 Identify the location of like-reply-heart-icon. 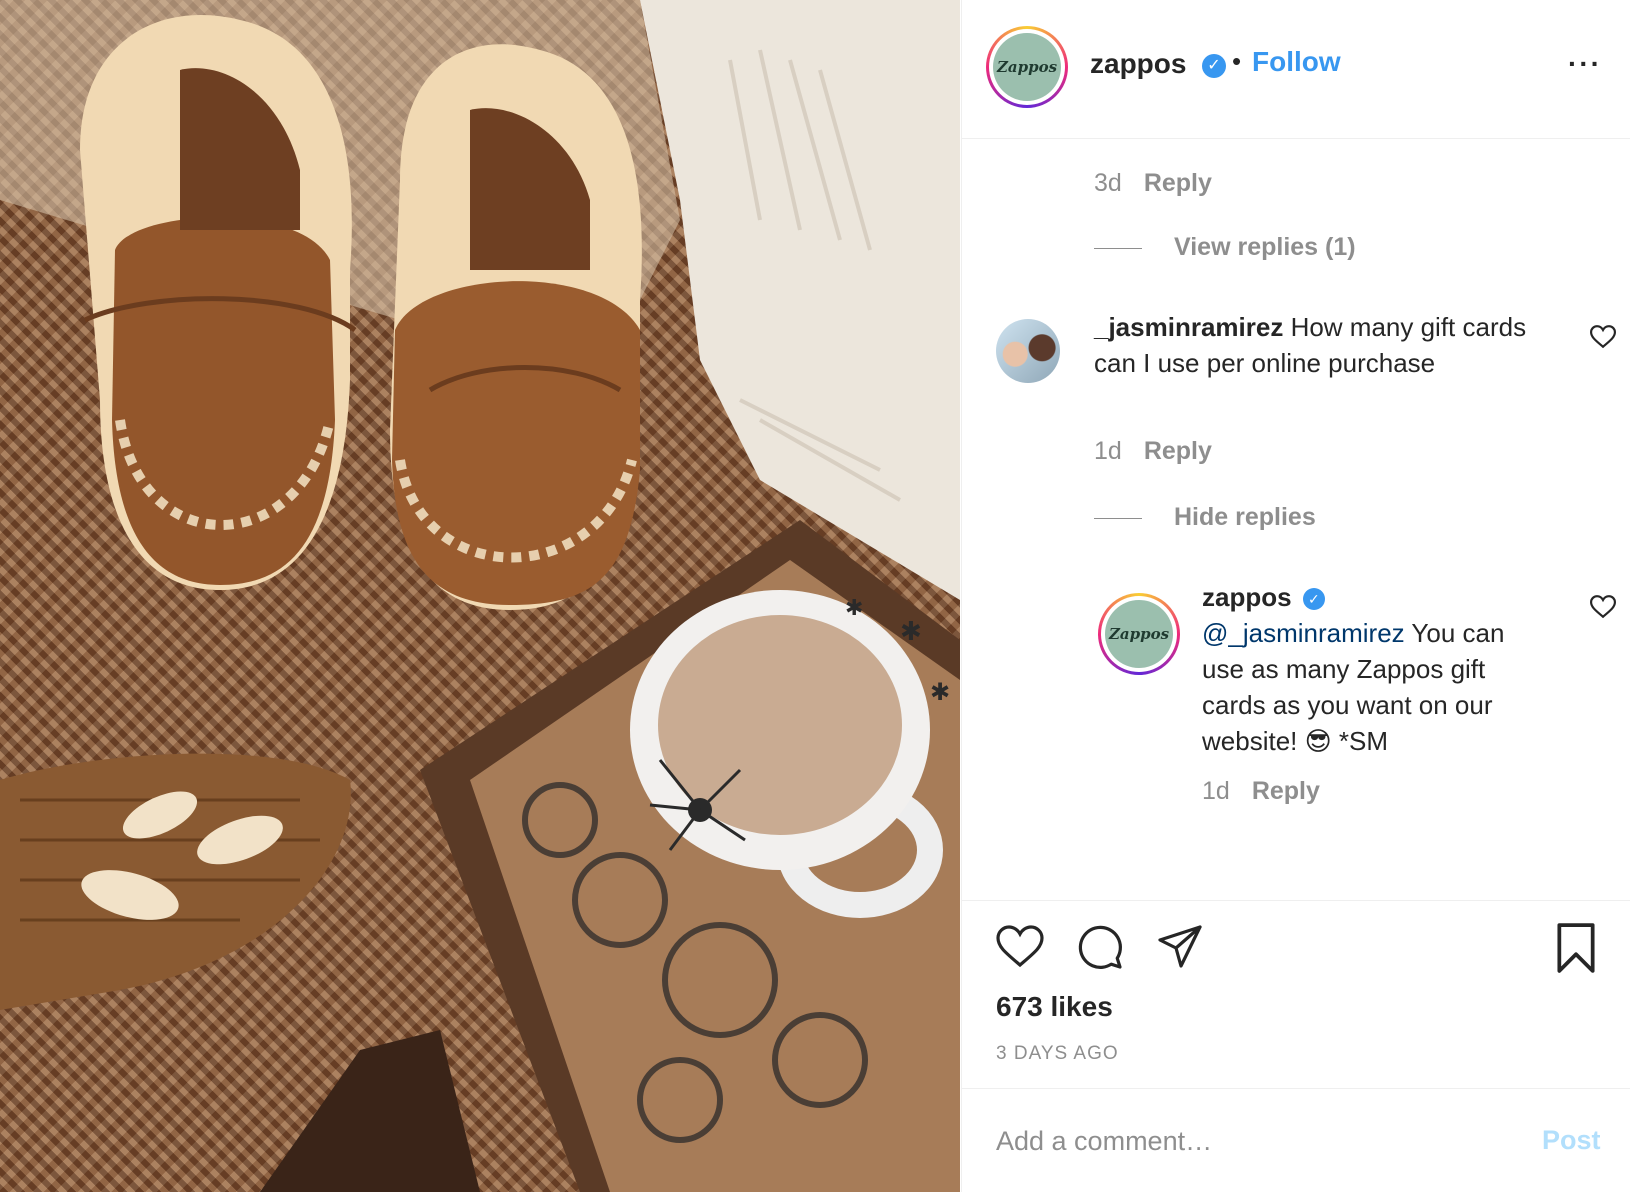
(1603, 607).